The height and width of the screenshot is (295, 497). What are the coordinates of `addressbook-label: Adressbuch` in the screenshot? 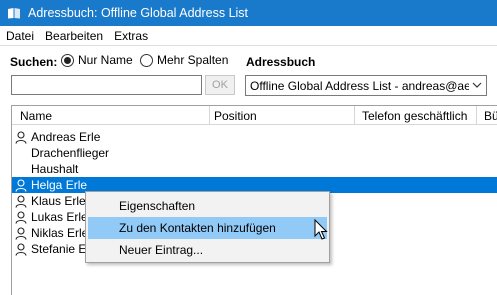 It's located at (281, 62).